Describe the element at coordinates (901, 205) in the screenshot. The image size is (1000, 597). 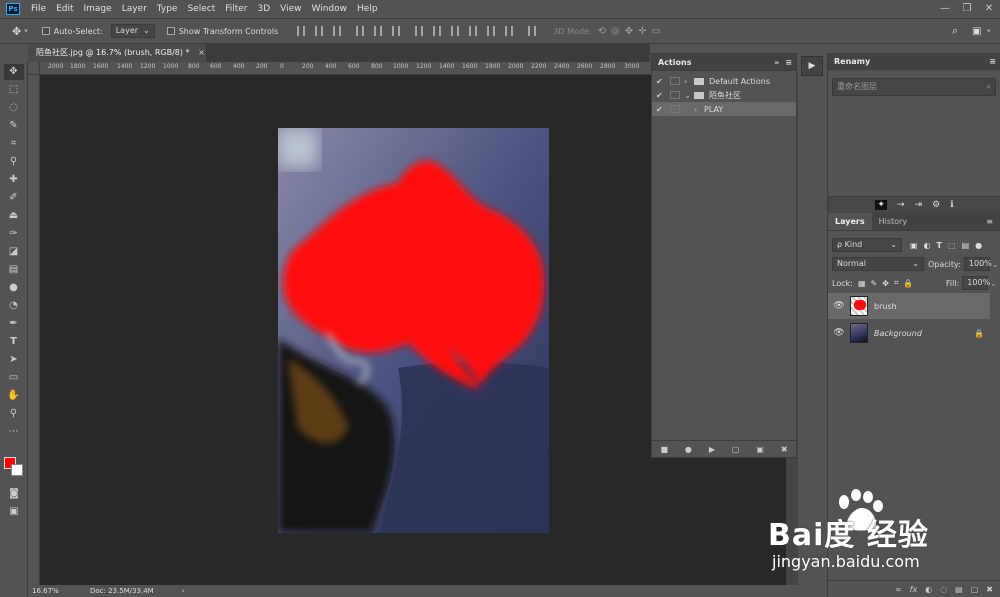
I see `arrow-right-icon: →` at that location.